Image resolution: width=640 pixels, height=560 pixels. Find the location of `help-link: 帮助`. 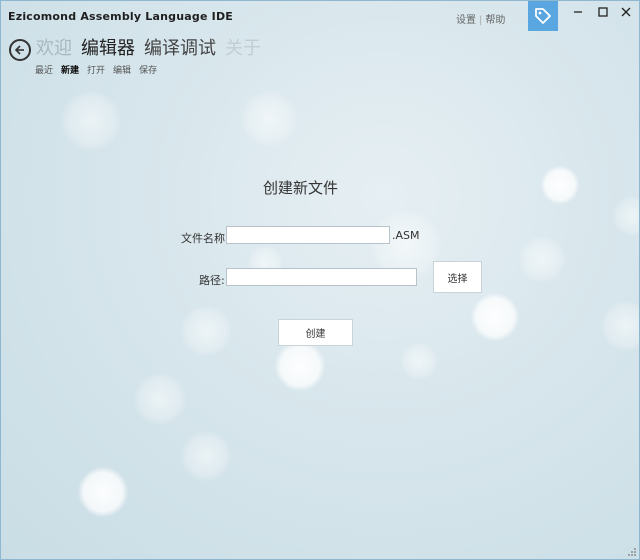

help-link: 帮助 is located at coordinates (495, 20).